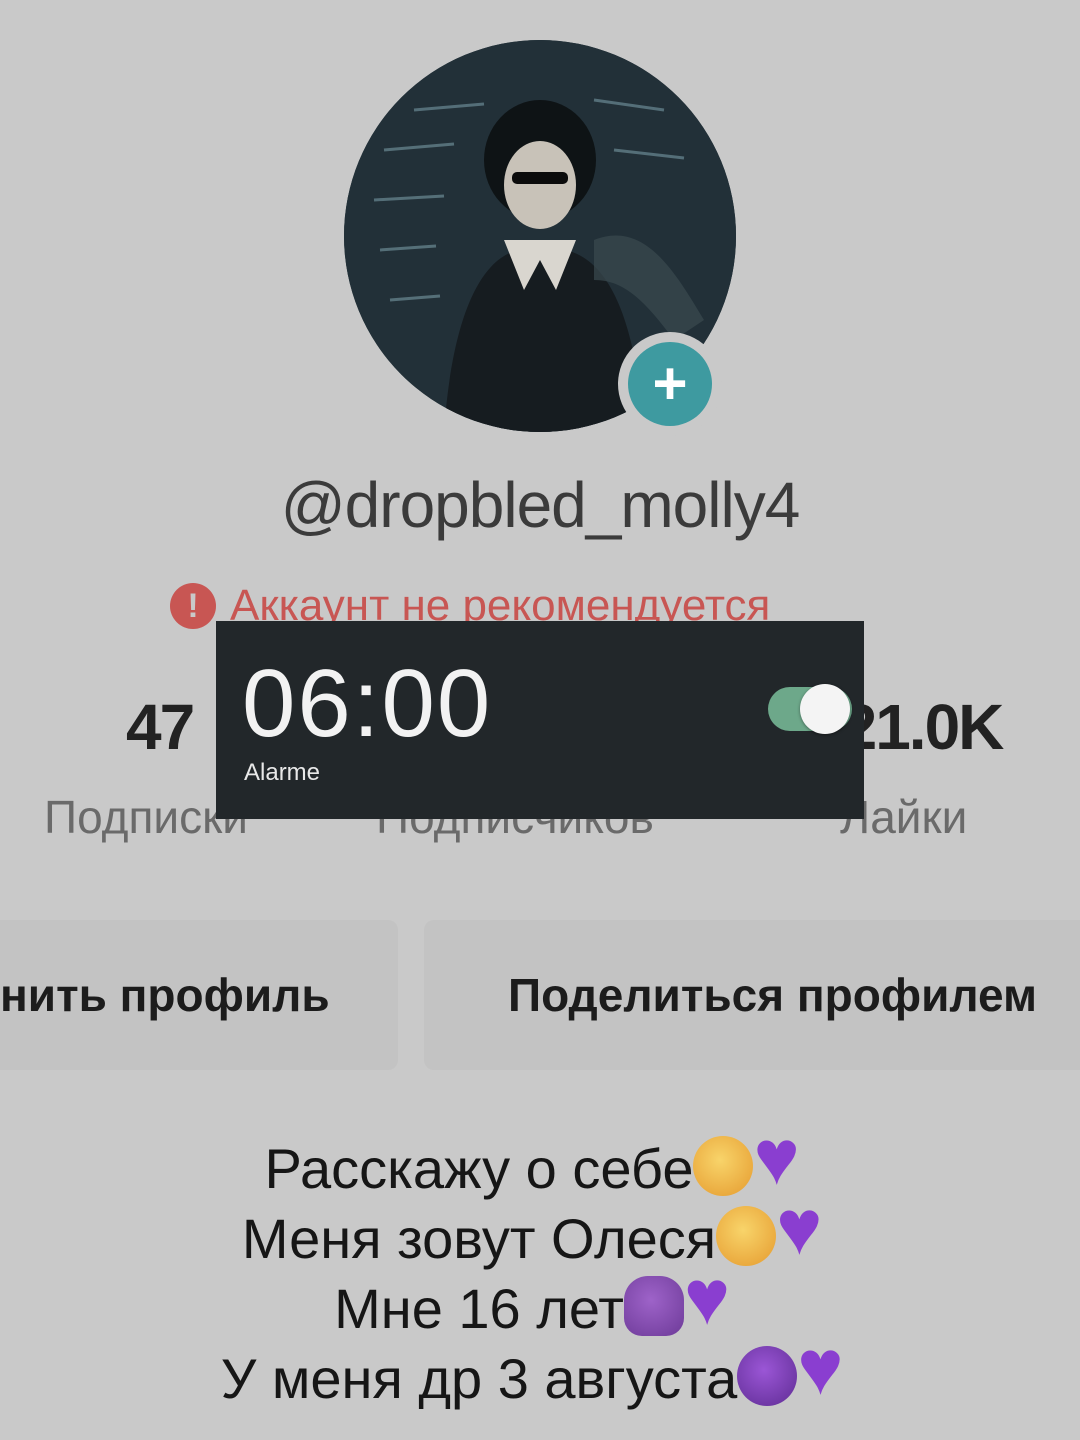  Describe the element at coordinates (282, 772) in the screenshot. I see `alarm-label: Alarme` at that location.